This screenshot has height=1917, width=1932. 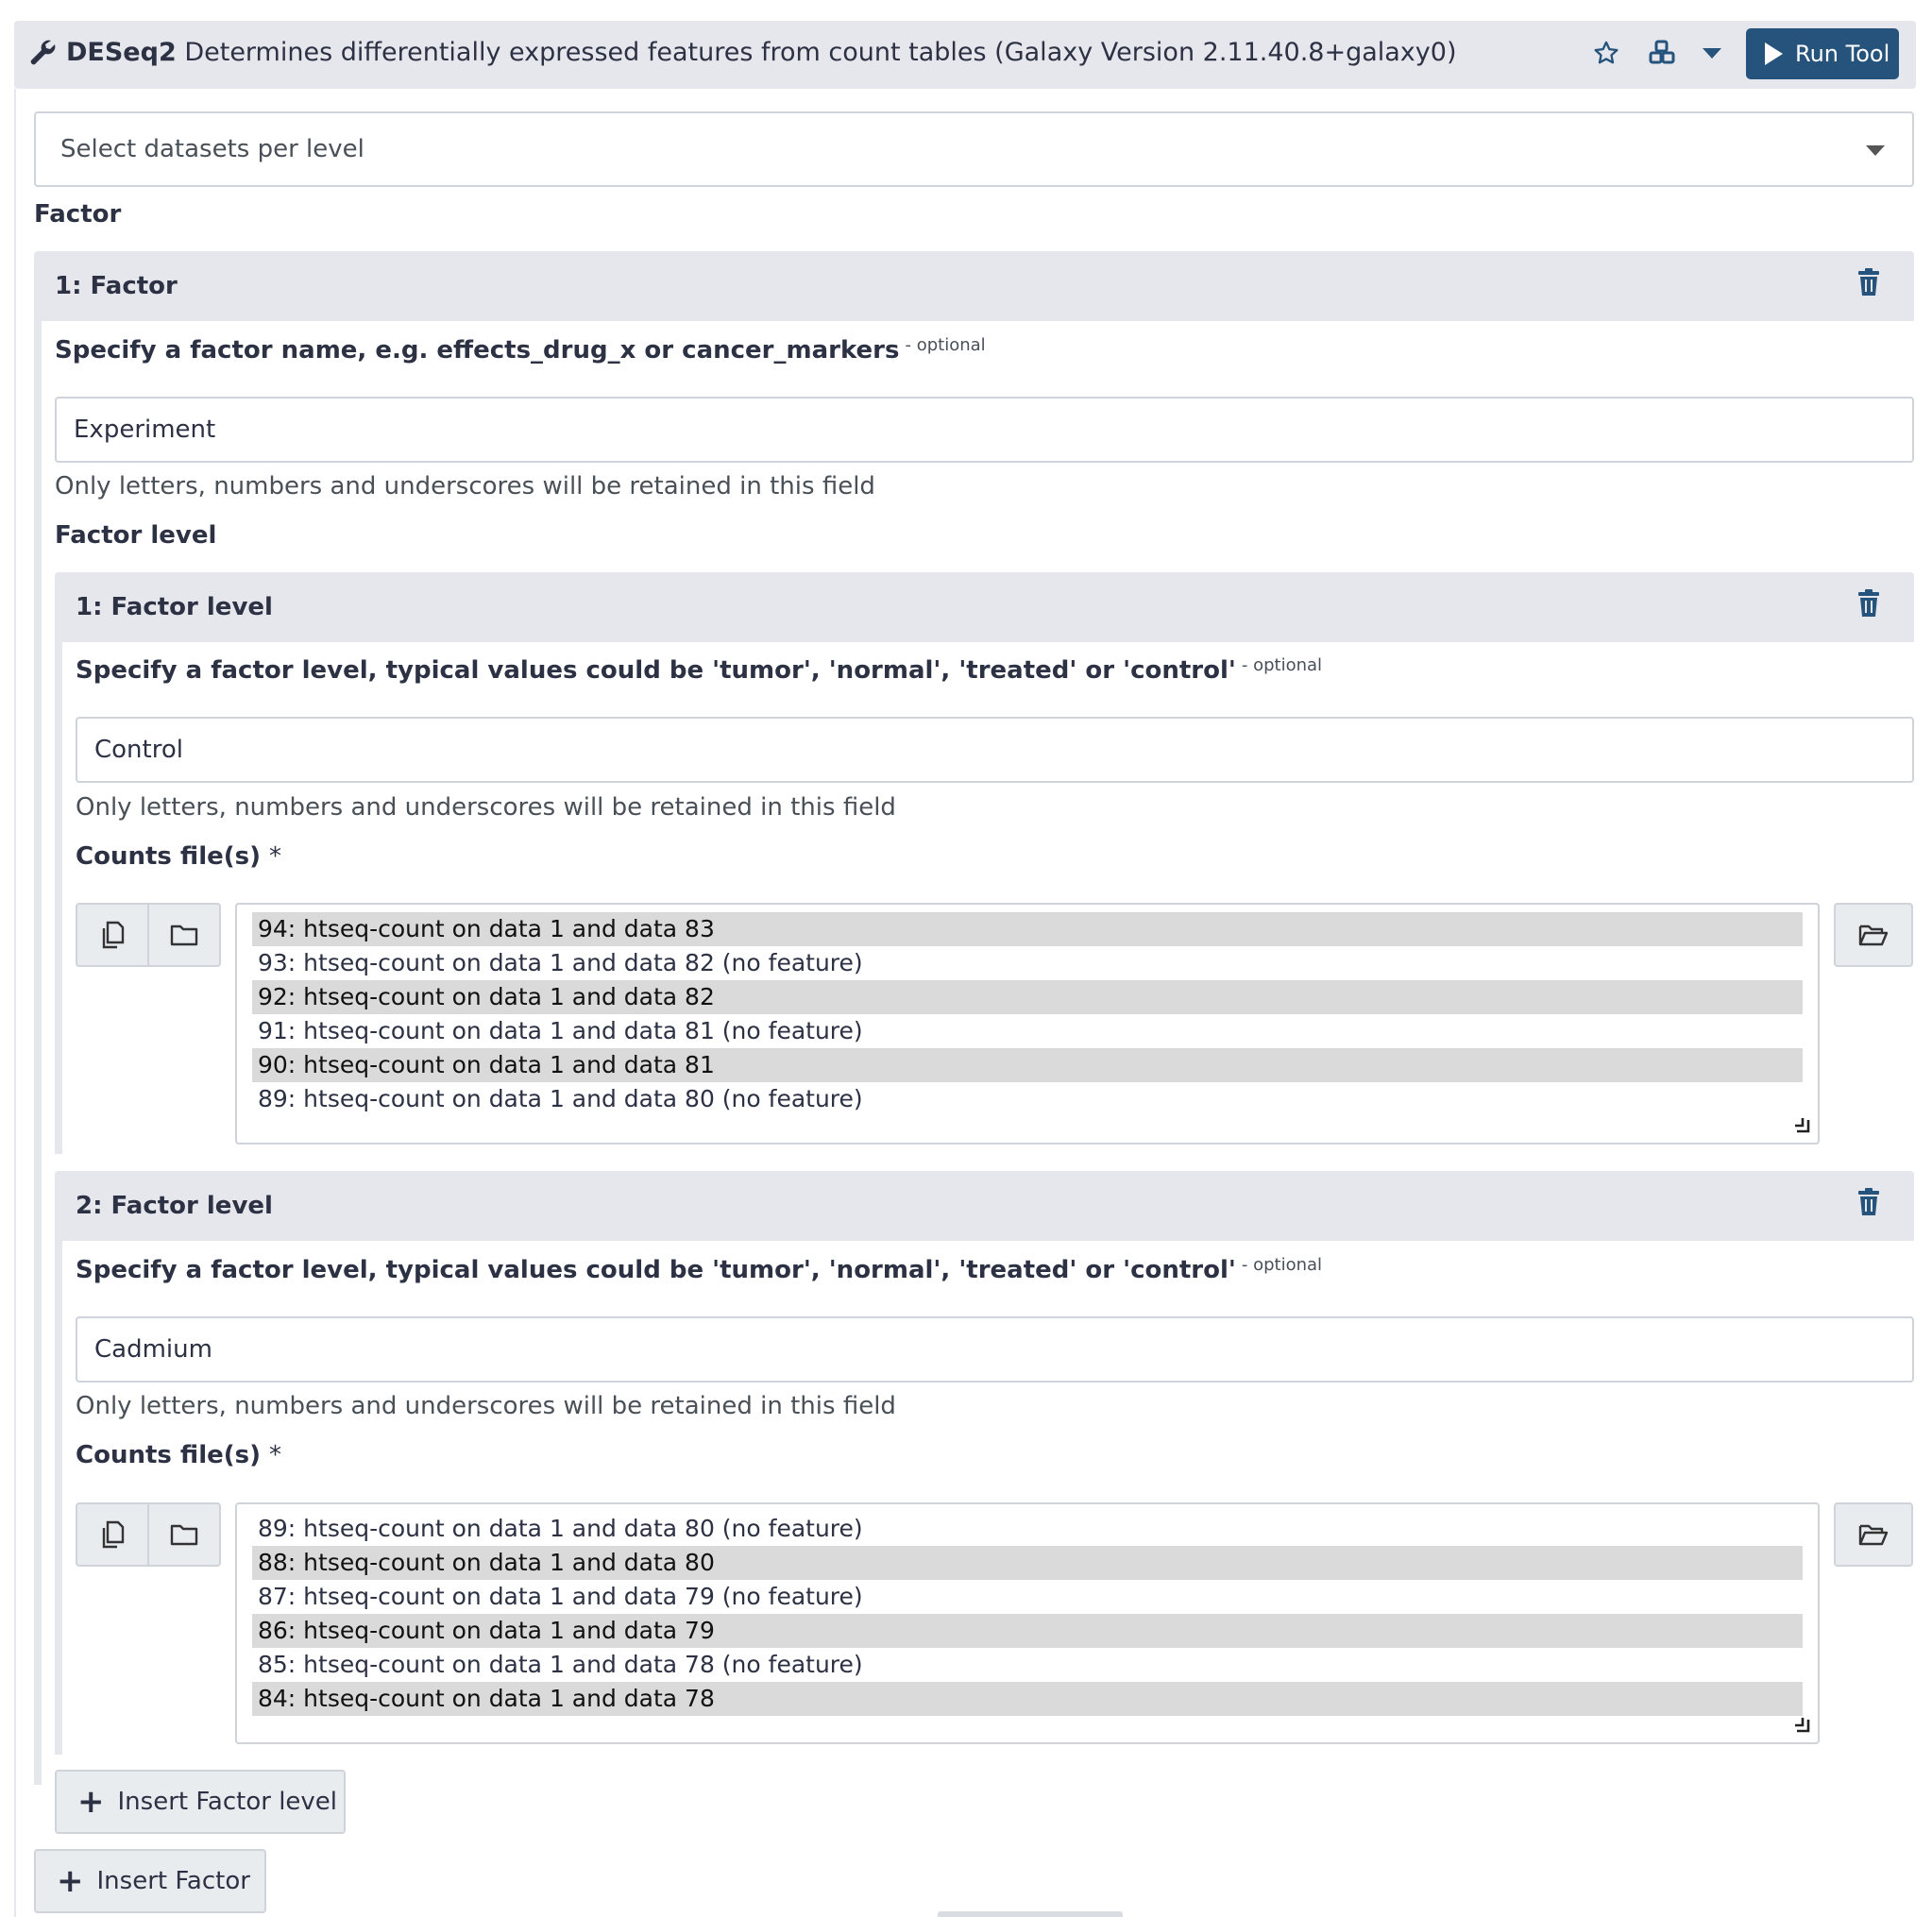 What do you see at coordinates (995, 1349) in the screenshot?
I see `factor-level-2-input: Cadmium` at bounding box center [995, 1349].